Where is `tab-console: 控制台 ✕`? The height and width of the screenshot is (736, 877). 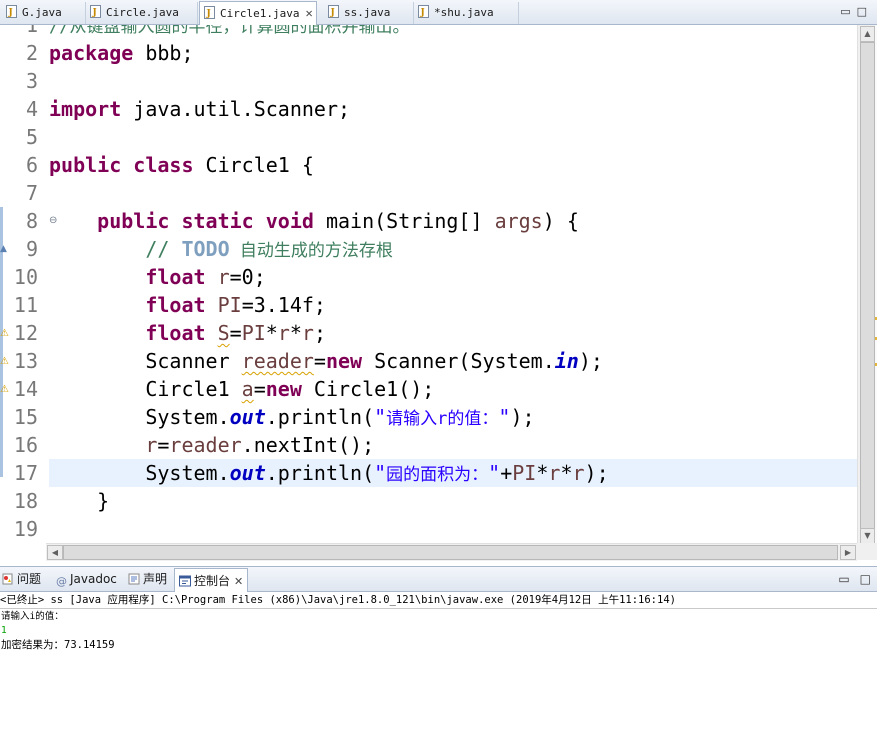 tab-console: 控制台 ✕ is located at coordinates (211, 581).